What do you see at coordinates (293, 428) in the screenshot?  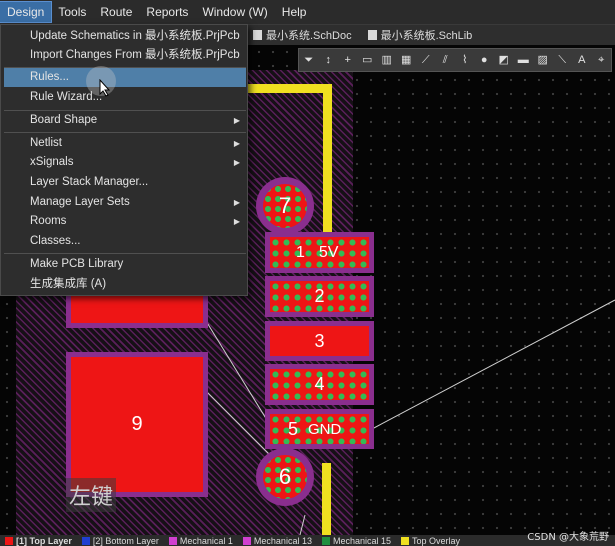 I see `pad-5-label: 5` at bounding box center [293, 428].